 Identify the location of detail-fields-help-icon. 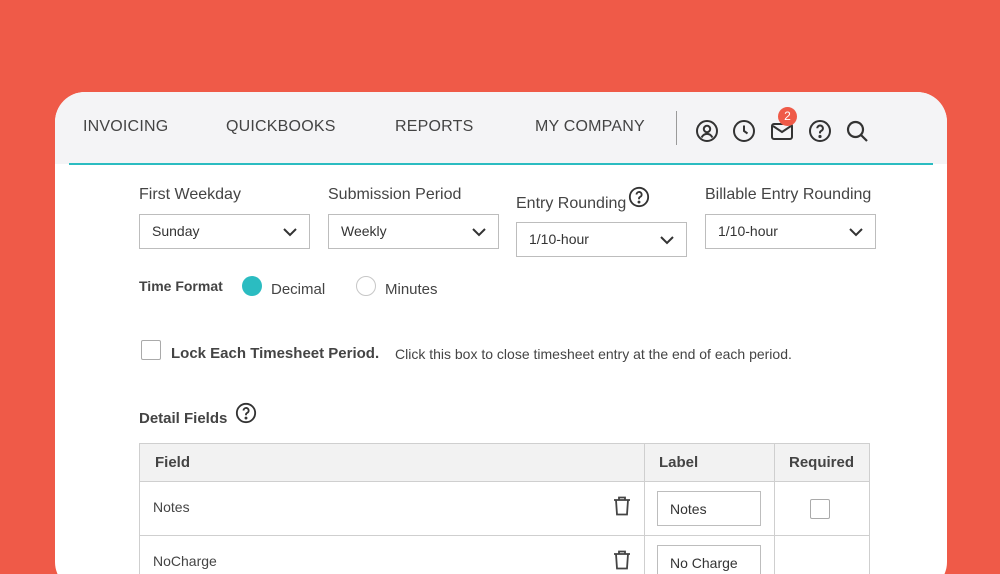
(246, 413).